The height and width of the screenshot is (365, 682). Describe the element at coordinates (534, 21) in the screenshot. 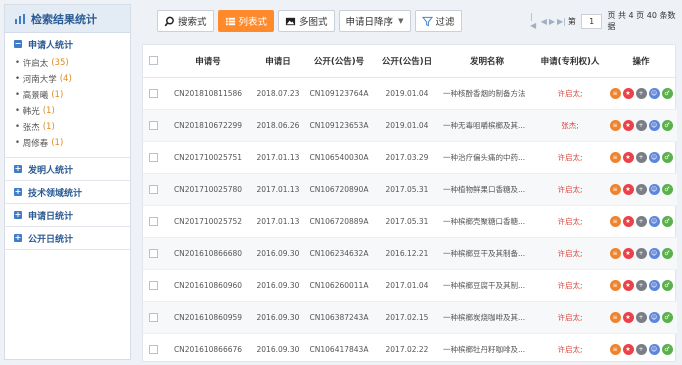

I see `first-page-icon: |◀` at that location.